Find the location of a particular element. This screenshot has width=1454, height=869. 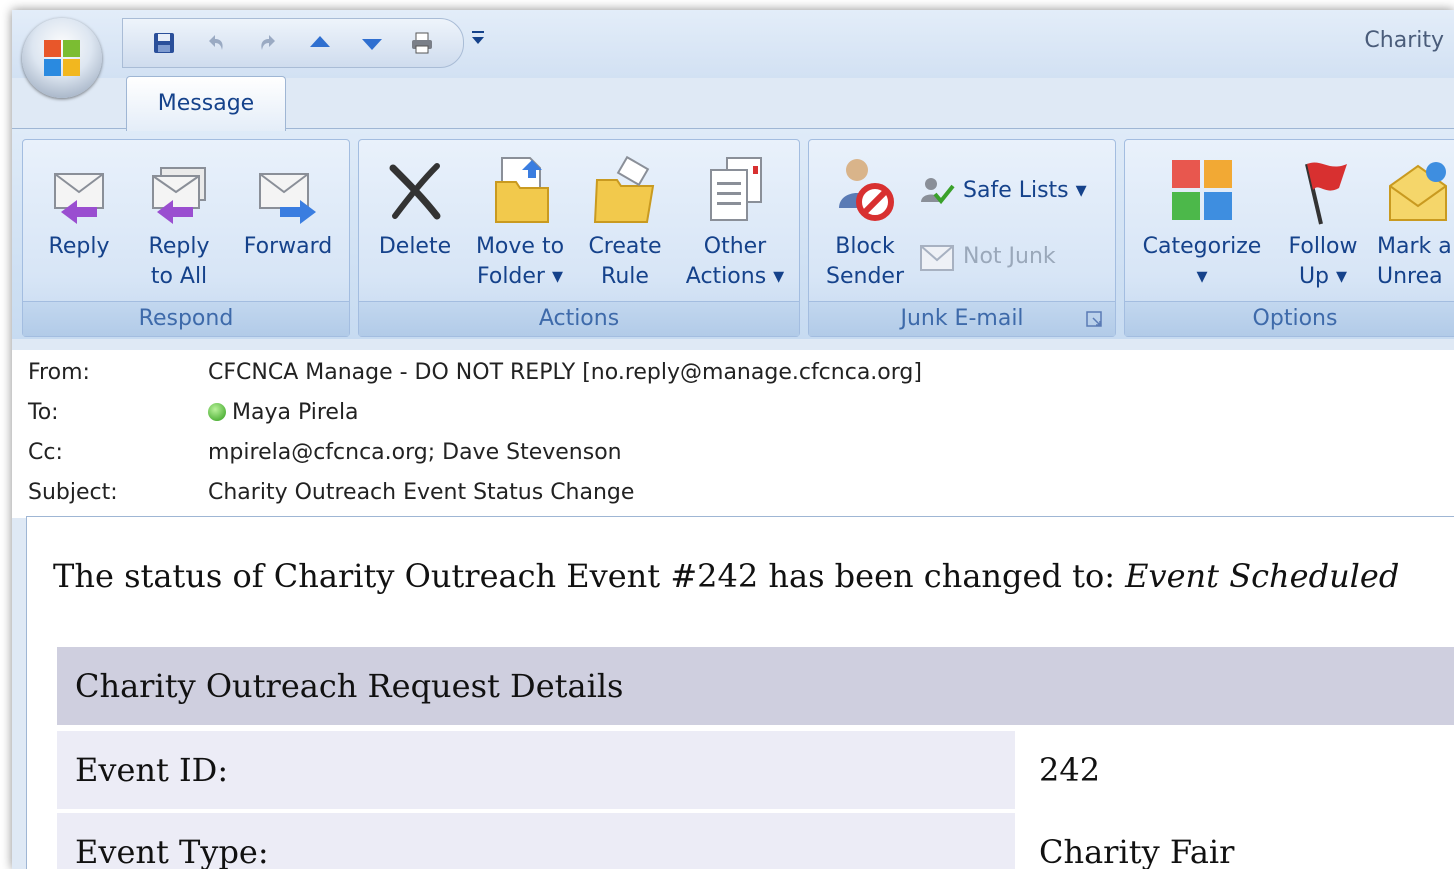

redo-icon is located at coordinates (268, 43).